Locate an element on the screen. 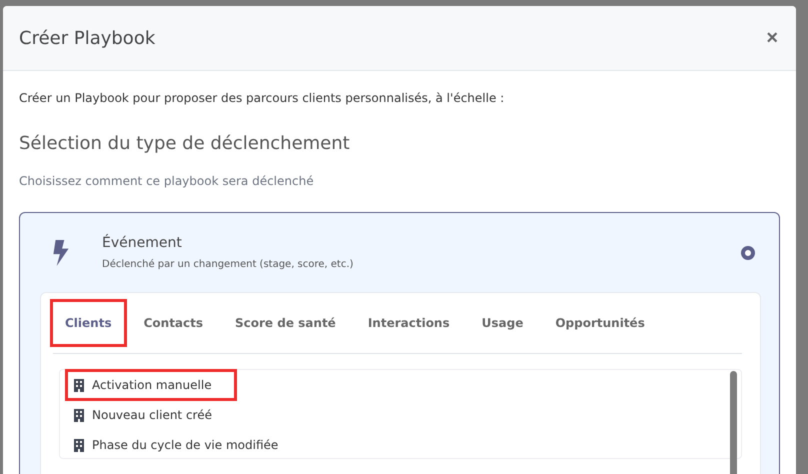 The width and height of the screenshot is (808, 474). close-button: × is located at coordinates (772, 38).